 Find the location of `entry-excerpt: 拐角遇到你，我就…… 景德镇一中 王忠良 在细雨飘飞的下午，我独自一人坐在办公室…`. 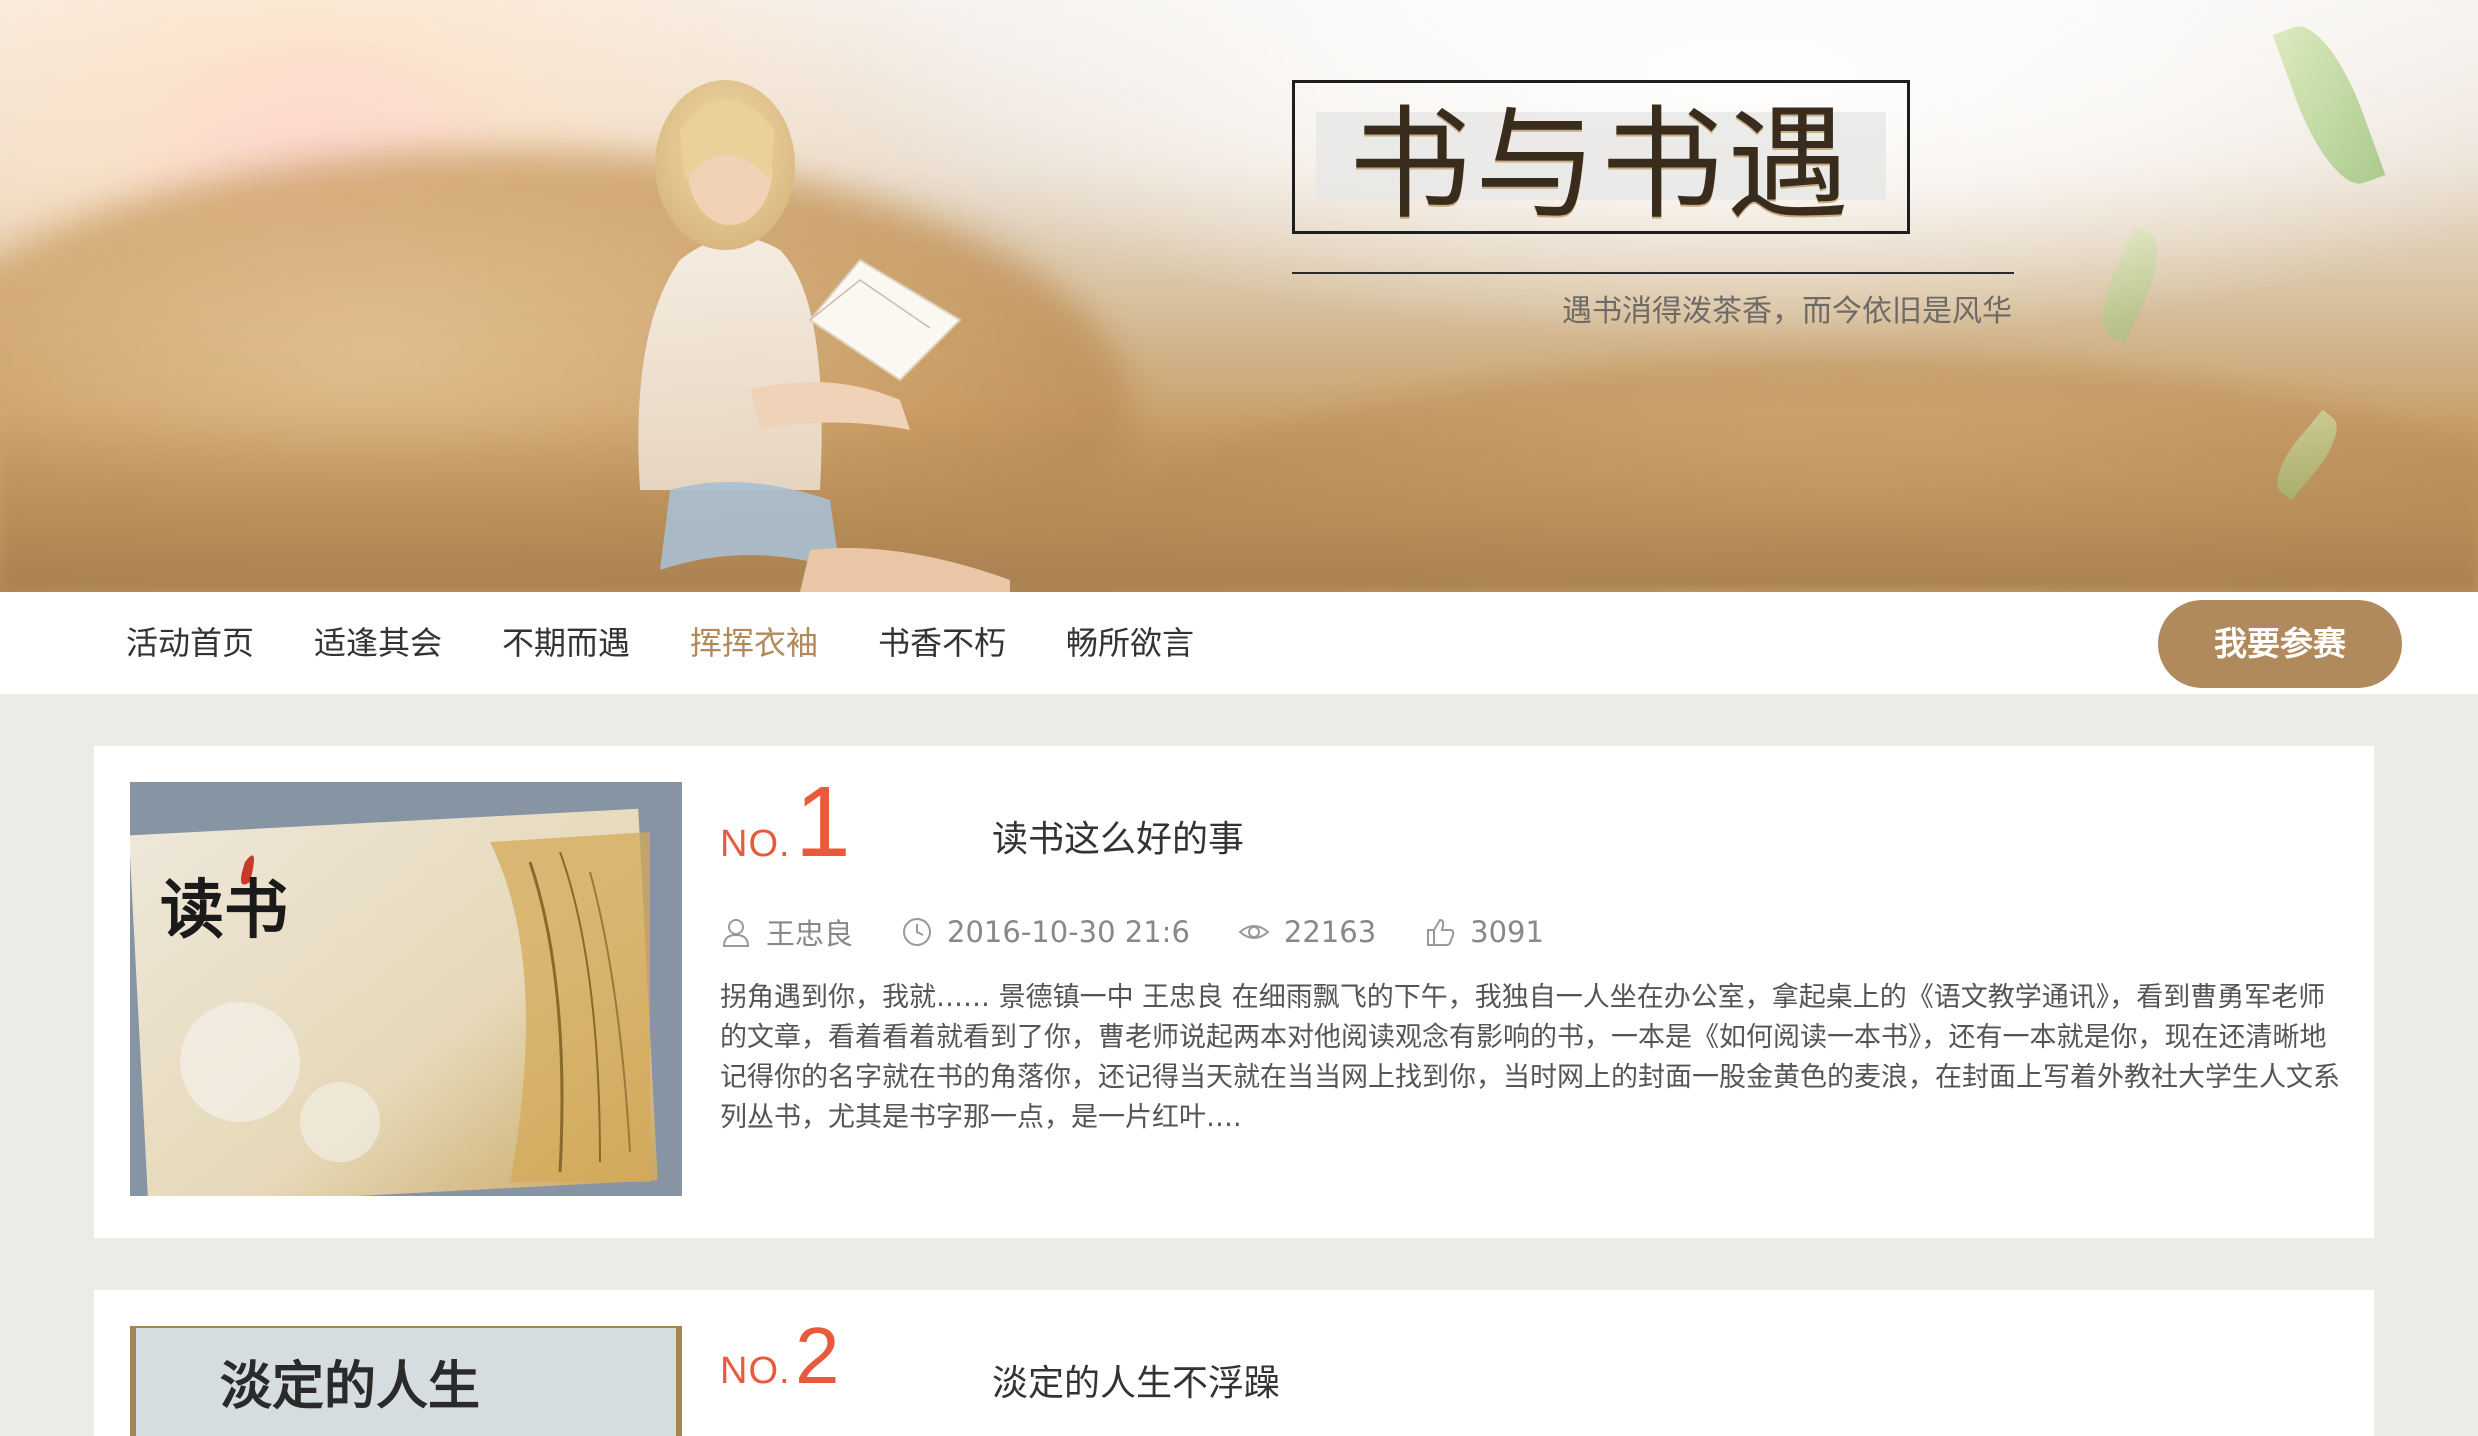

entry-excerpt: 拐角遇到你，我就…… 景德镇一中 王忠良 在细雨飘飞的下午，我独自一人坐在办公室… is located at coordinates (1530, 1057).